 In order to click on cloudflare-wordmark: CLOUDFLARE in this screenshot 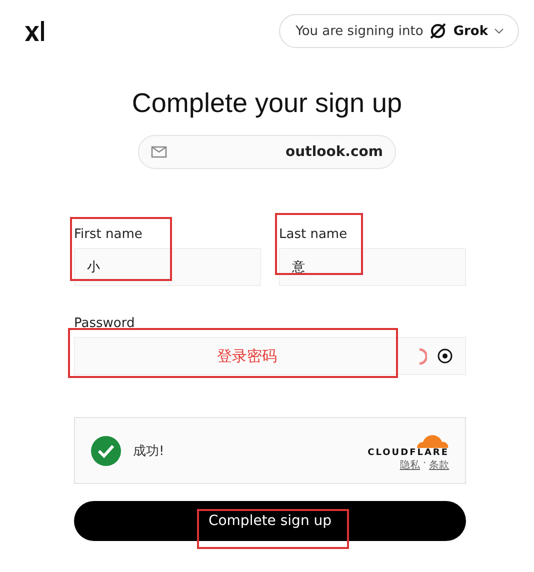, I will do `click(408, 453)`.